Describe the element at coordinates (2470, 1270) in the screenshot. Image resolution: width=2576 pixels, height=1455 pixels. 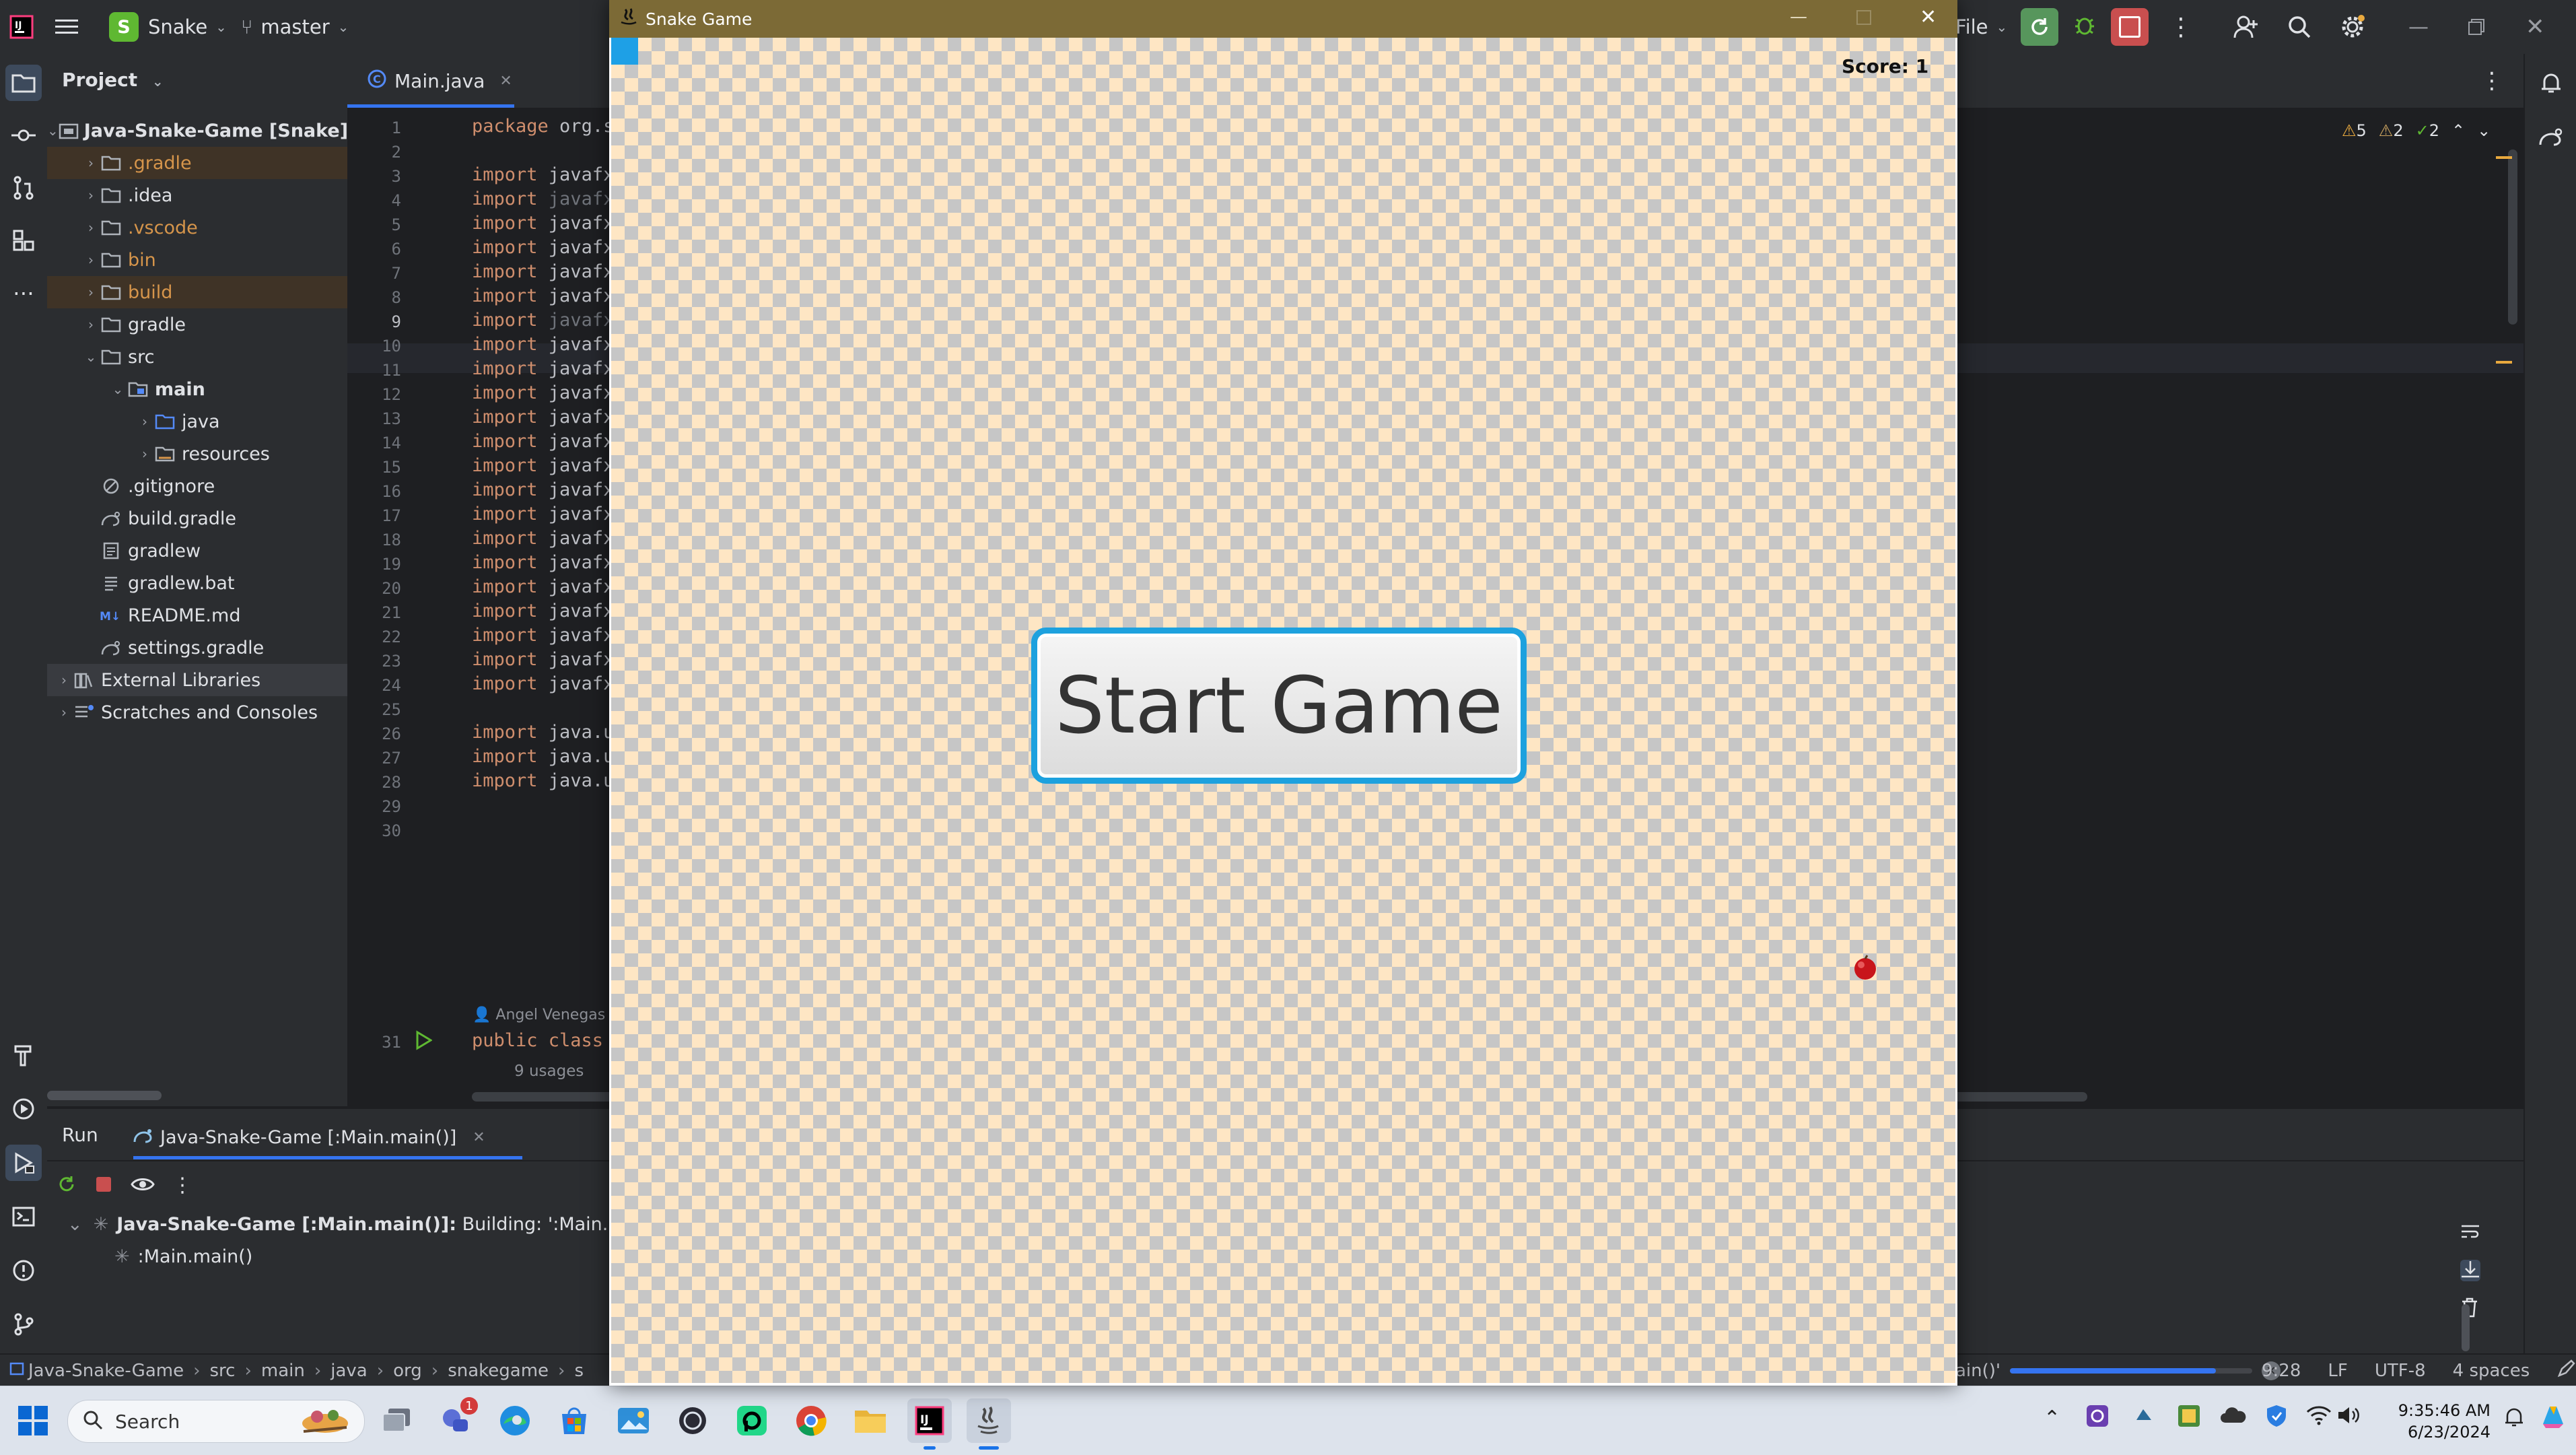
I see `scroll-to-end-icon` at that location.